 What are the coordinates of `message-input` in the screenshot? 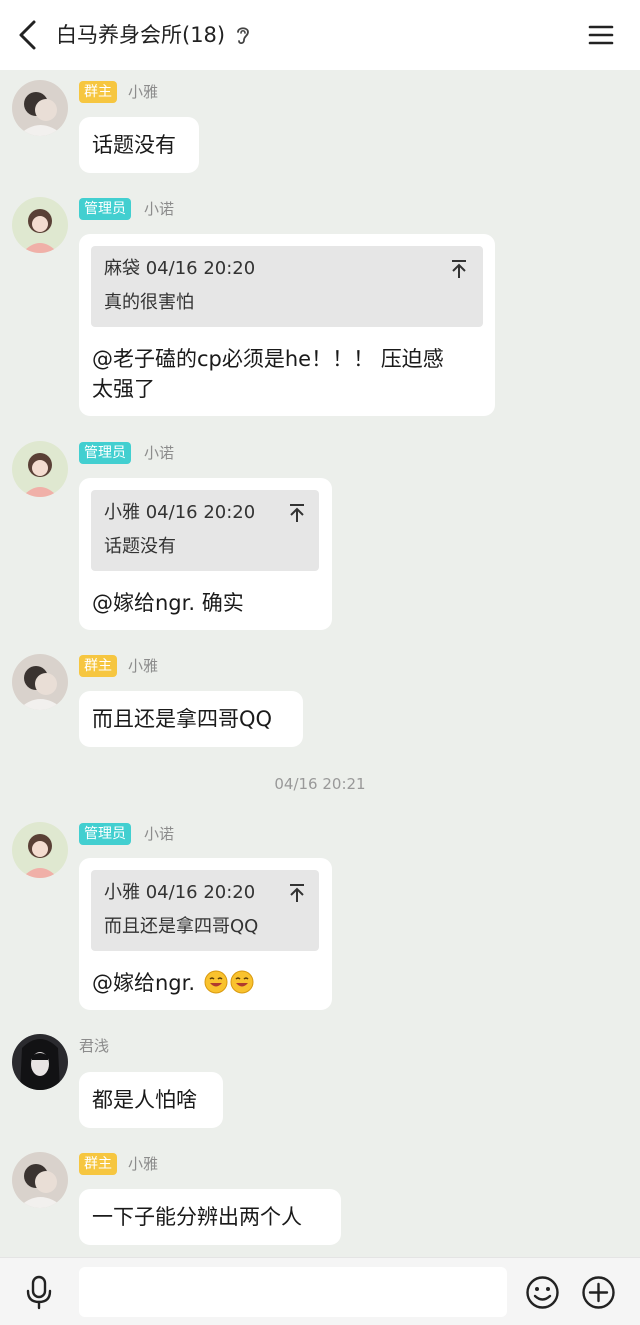 It's located at (293, 1292).